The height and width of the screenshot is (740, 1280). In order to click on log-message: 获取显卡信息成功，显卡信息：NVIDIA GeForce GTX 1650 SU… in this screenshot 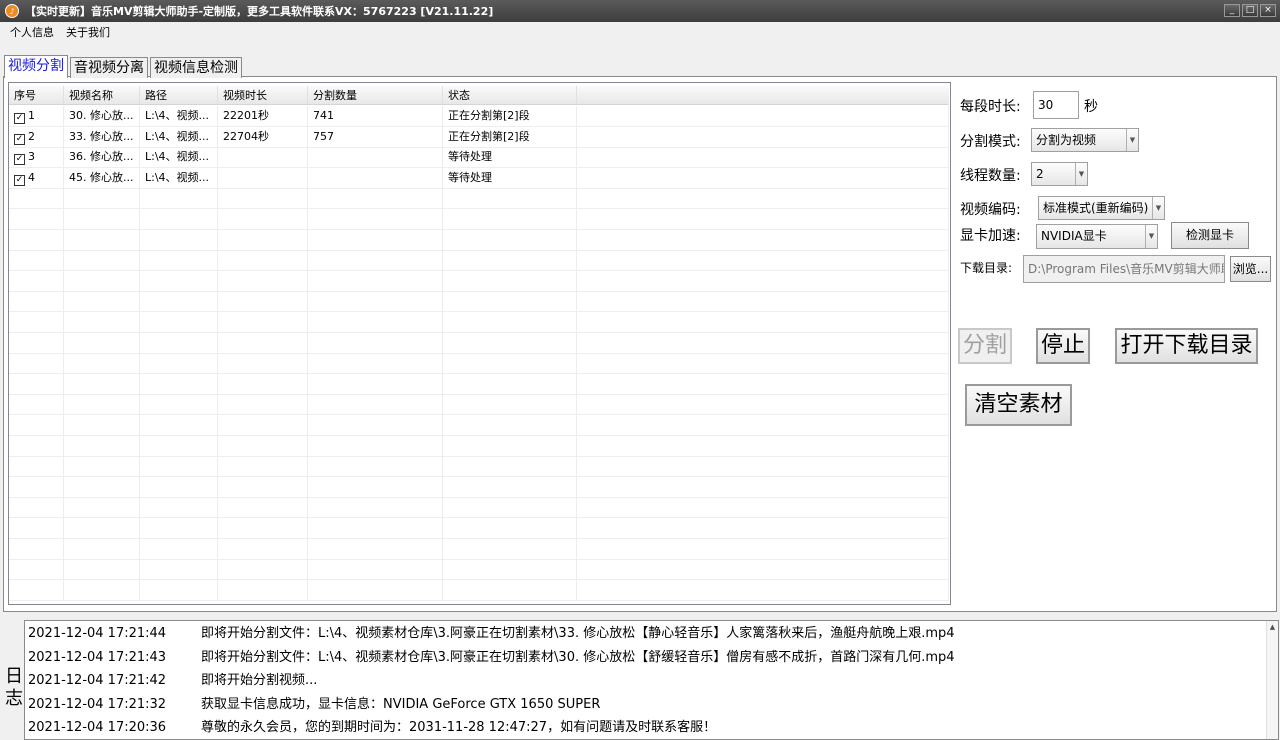, I will do `click(401, 704)`.